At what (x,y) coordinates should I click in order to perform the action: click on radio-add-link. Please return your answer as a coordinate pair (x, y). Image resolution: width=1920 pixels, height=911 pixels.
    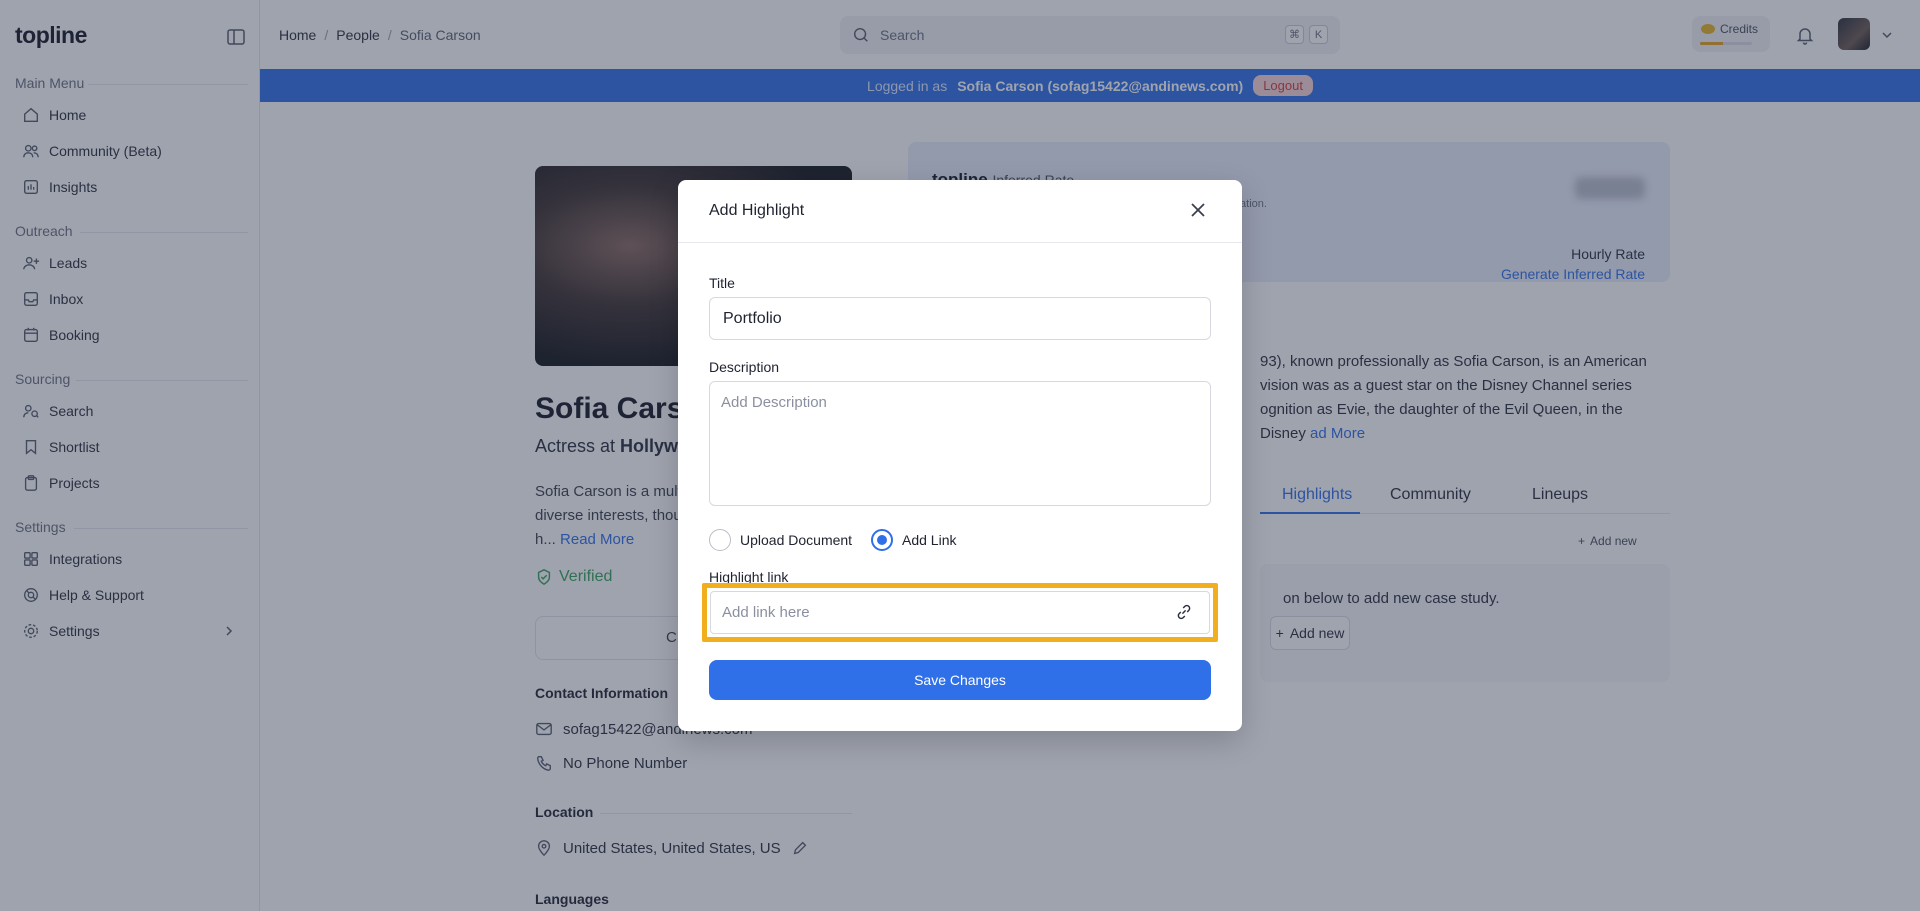
    Looking at the image, I should click on (882, 540).